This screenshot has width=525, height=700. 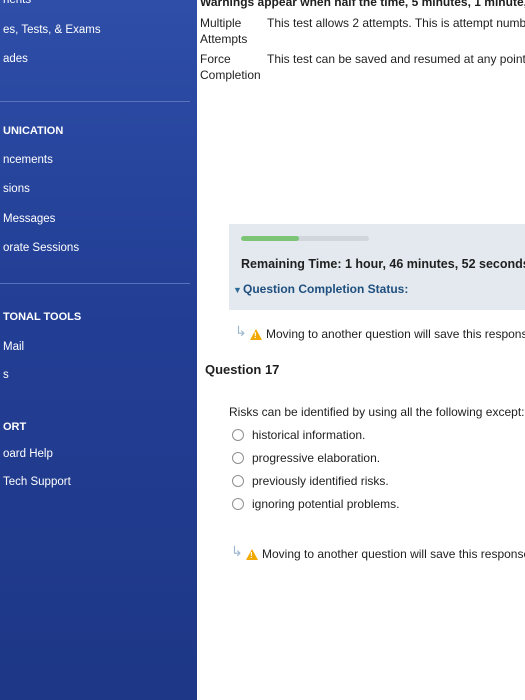 What do you see at coordinates (15, 427) in the screenshot?
I see `sidebar-heading-support: ORT` at bounding box center [15, 427].